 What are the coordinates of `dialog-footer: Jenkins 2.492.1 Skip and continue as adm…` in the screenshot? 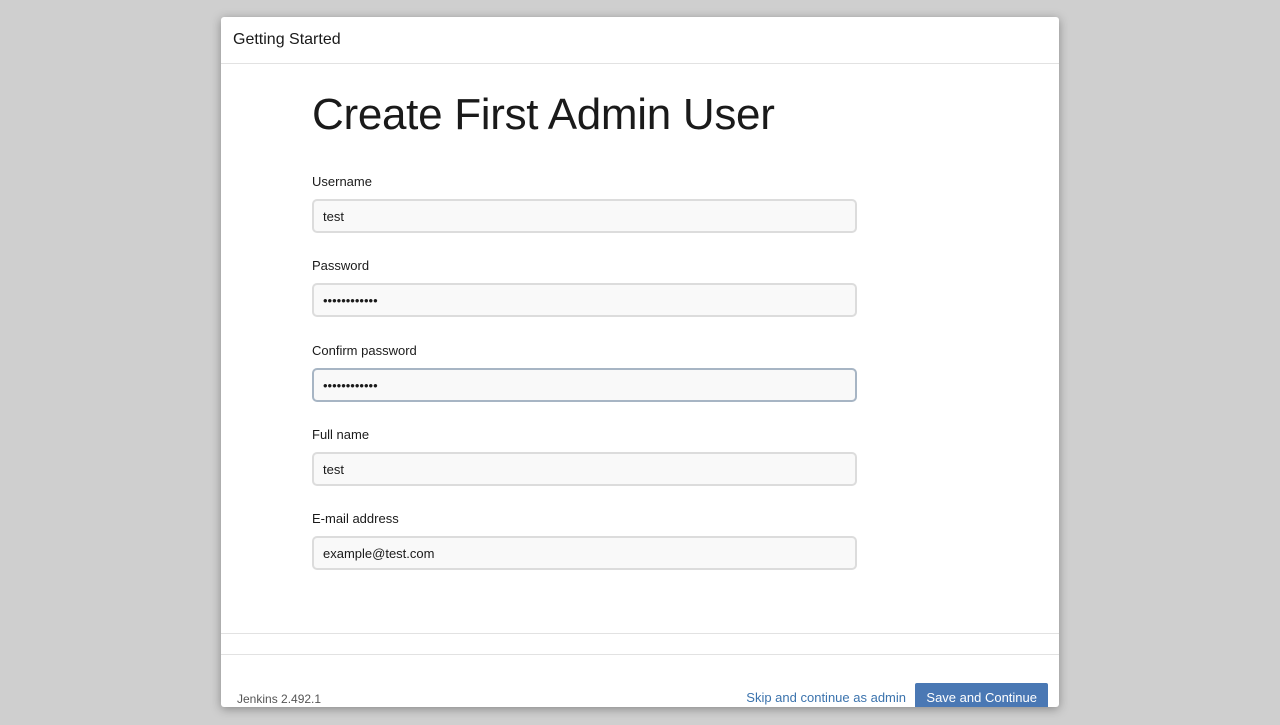 It's located at (640, 670).